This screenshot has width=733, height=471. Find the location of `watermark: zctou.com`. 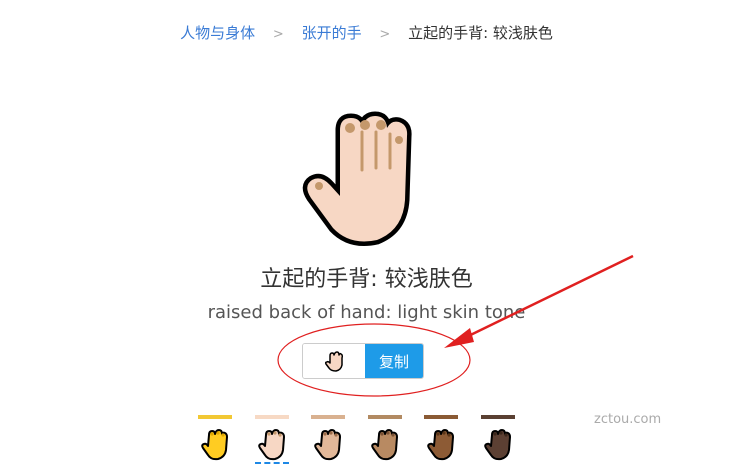

watermark: zctou.com is located at coordinates (628, 419).